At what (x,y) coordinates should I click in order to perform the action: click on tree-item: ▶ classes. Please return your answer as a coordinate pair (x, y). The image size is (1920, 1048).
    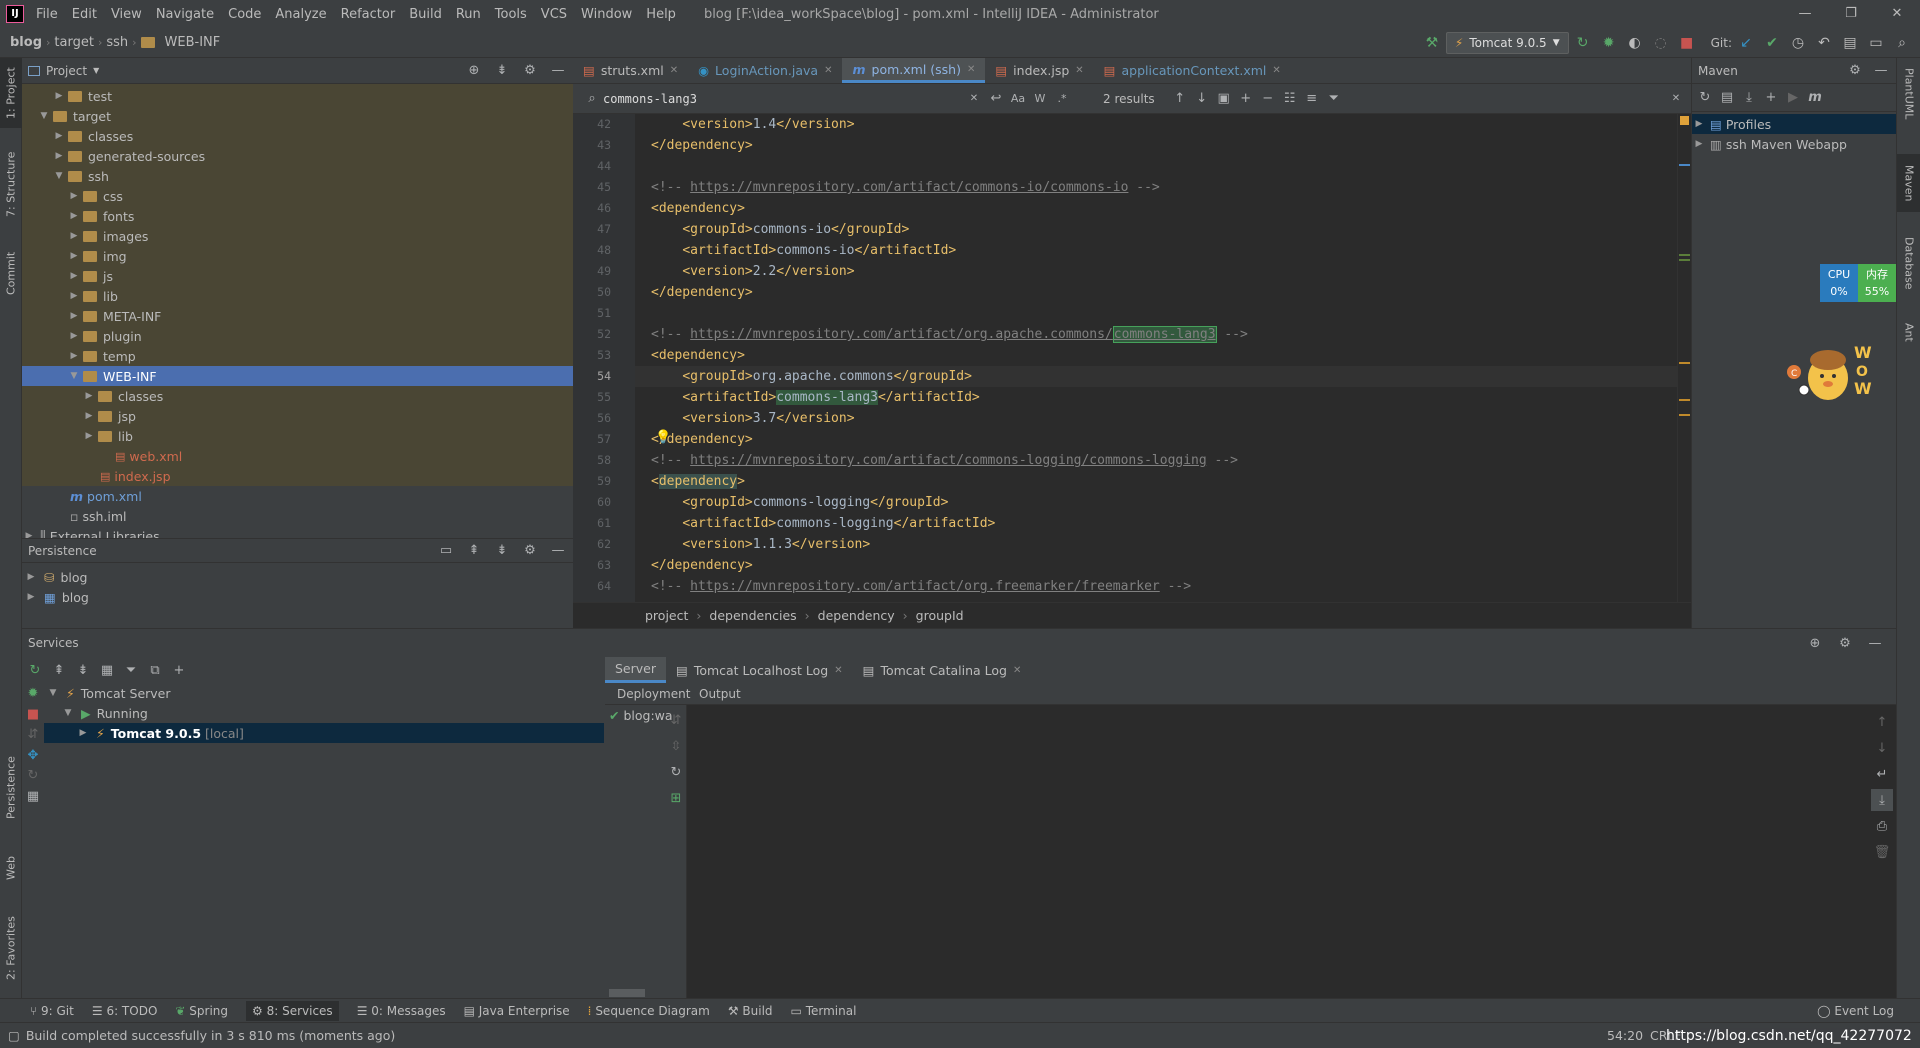
    Looking at the image, I should click on (297, 136).